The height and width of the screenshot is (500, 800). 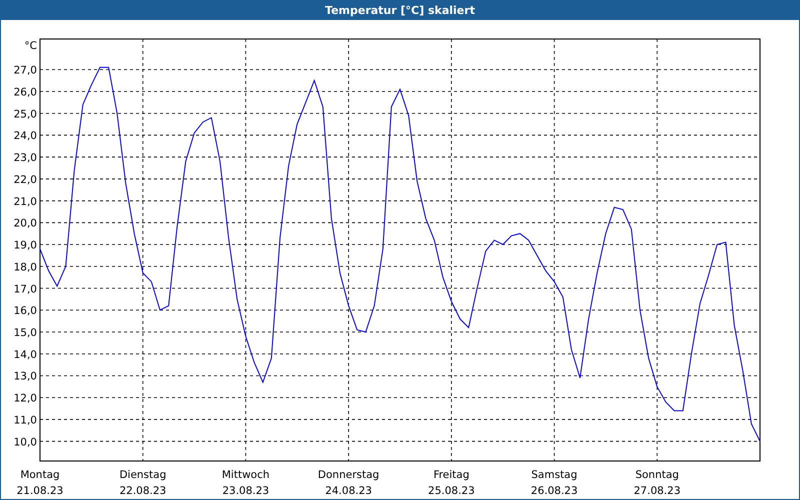 What do you see at coordinates (25, 333) in the screenshot?
I see `y-tick-label: 15,0` at bounding box center [25, 333].